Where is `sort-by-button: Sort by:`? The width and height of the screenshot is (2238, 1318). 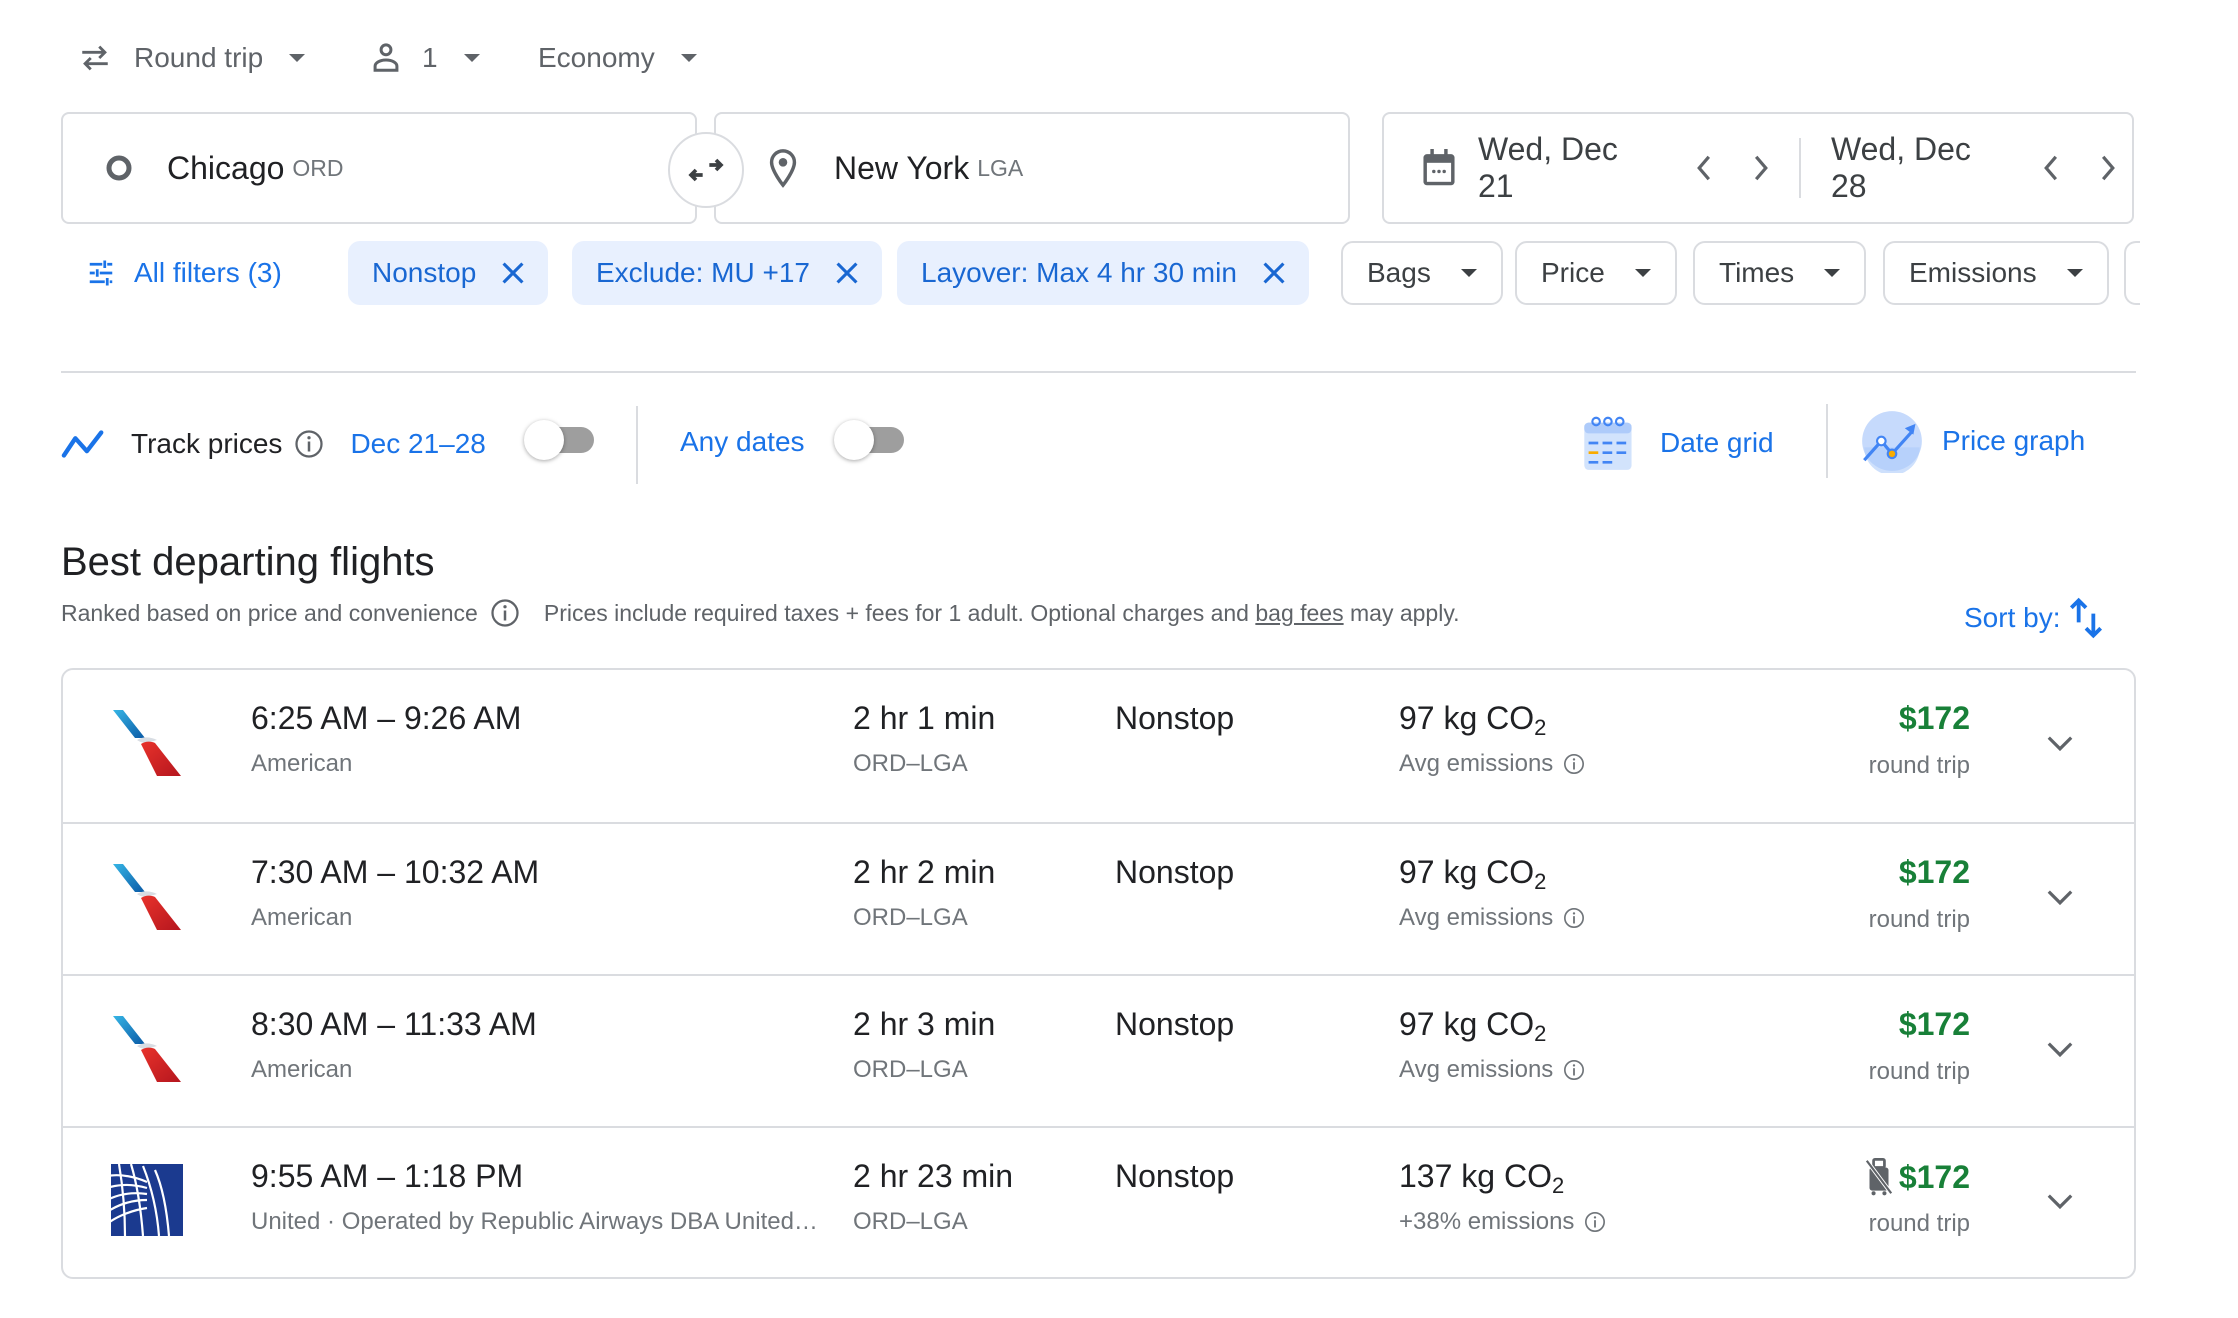
sort-by-button: Sort by: is located at coordinates (2034, 618).